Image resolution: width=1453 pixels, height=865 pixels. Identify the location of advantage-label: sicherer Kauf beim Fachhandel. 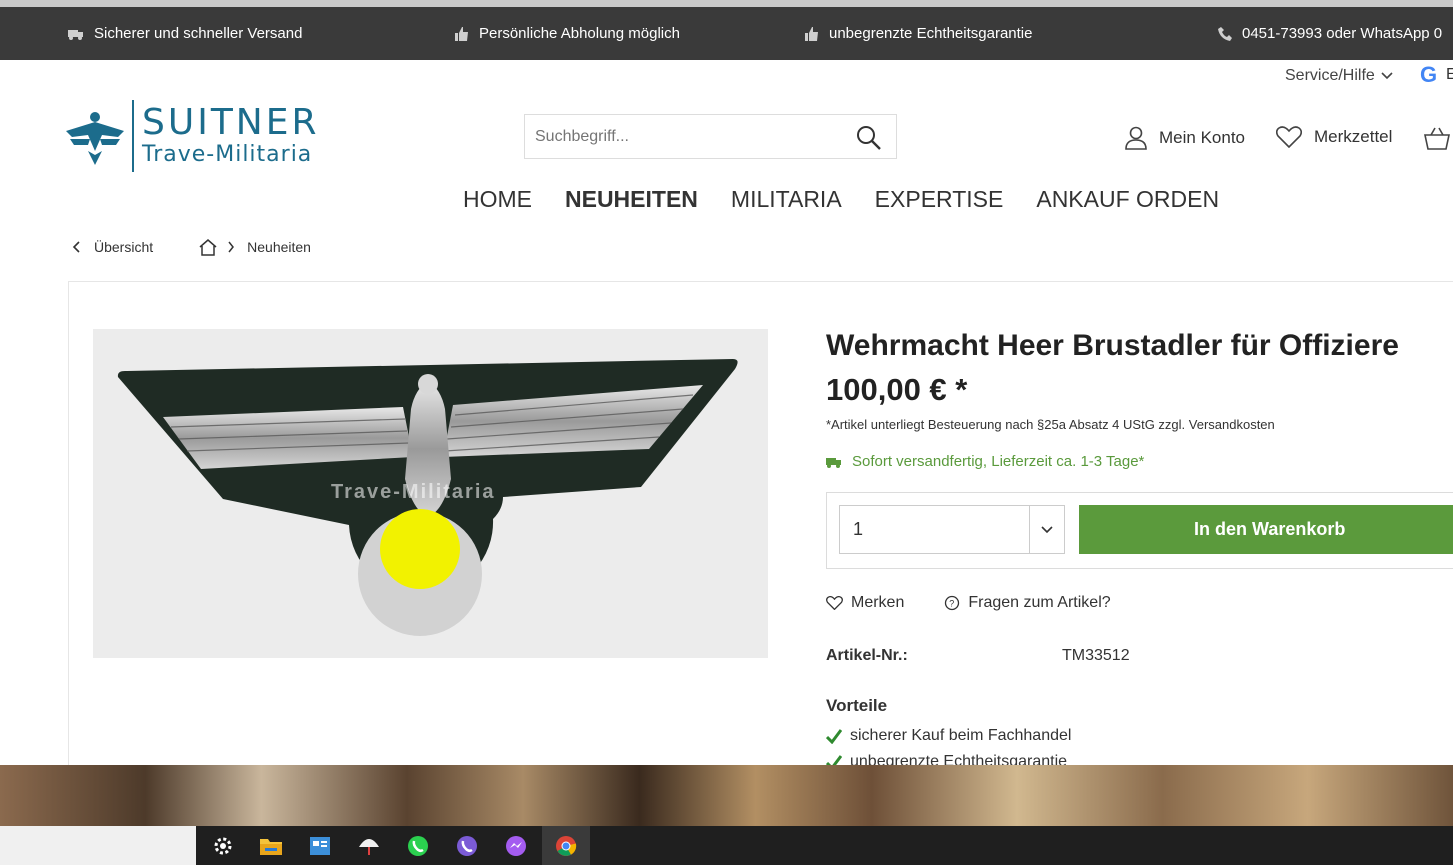
(961, 735).